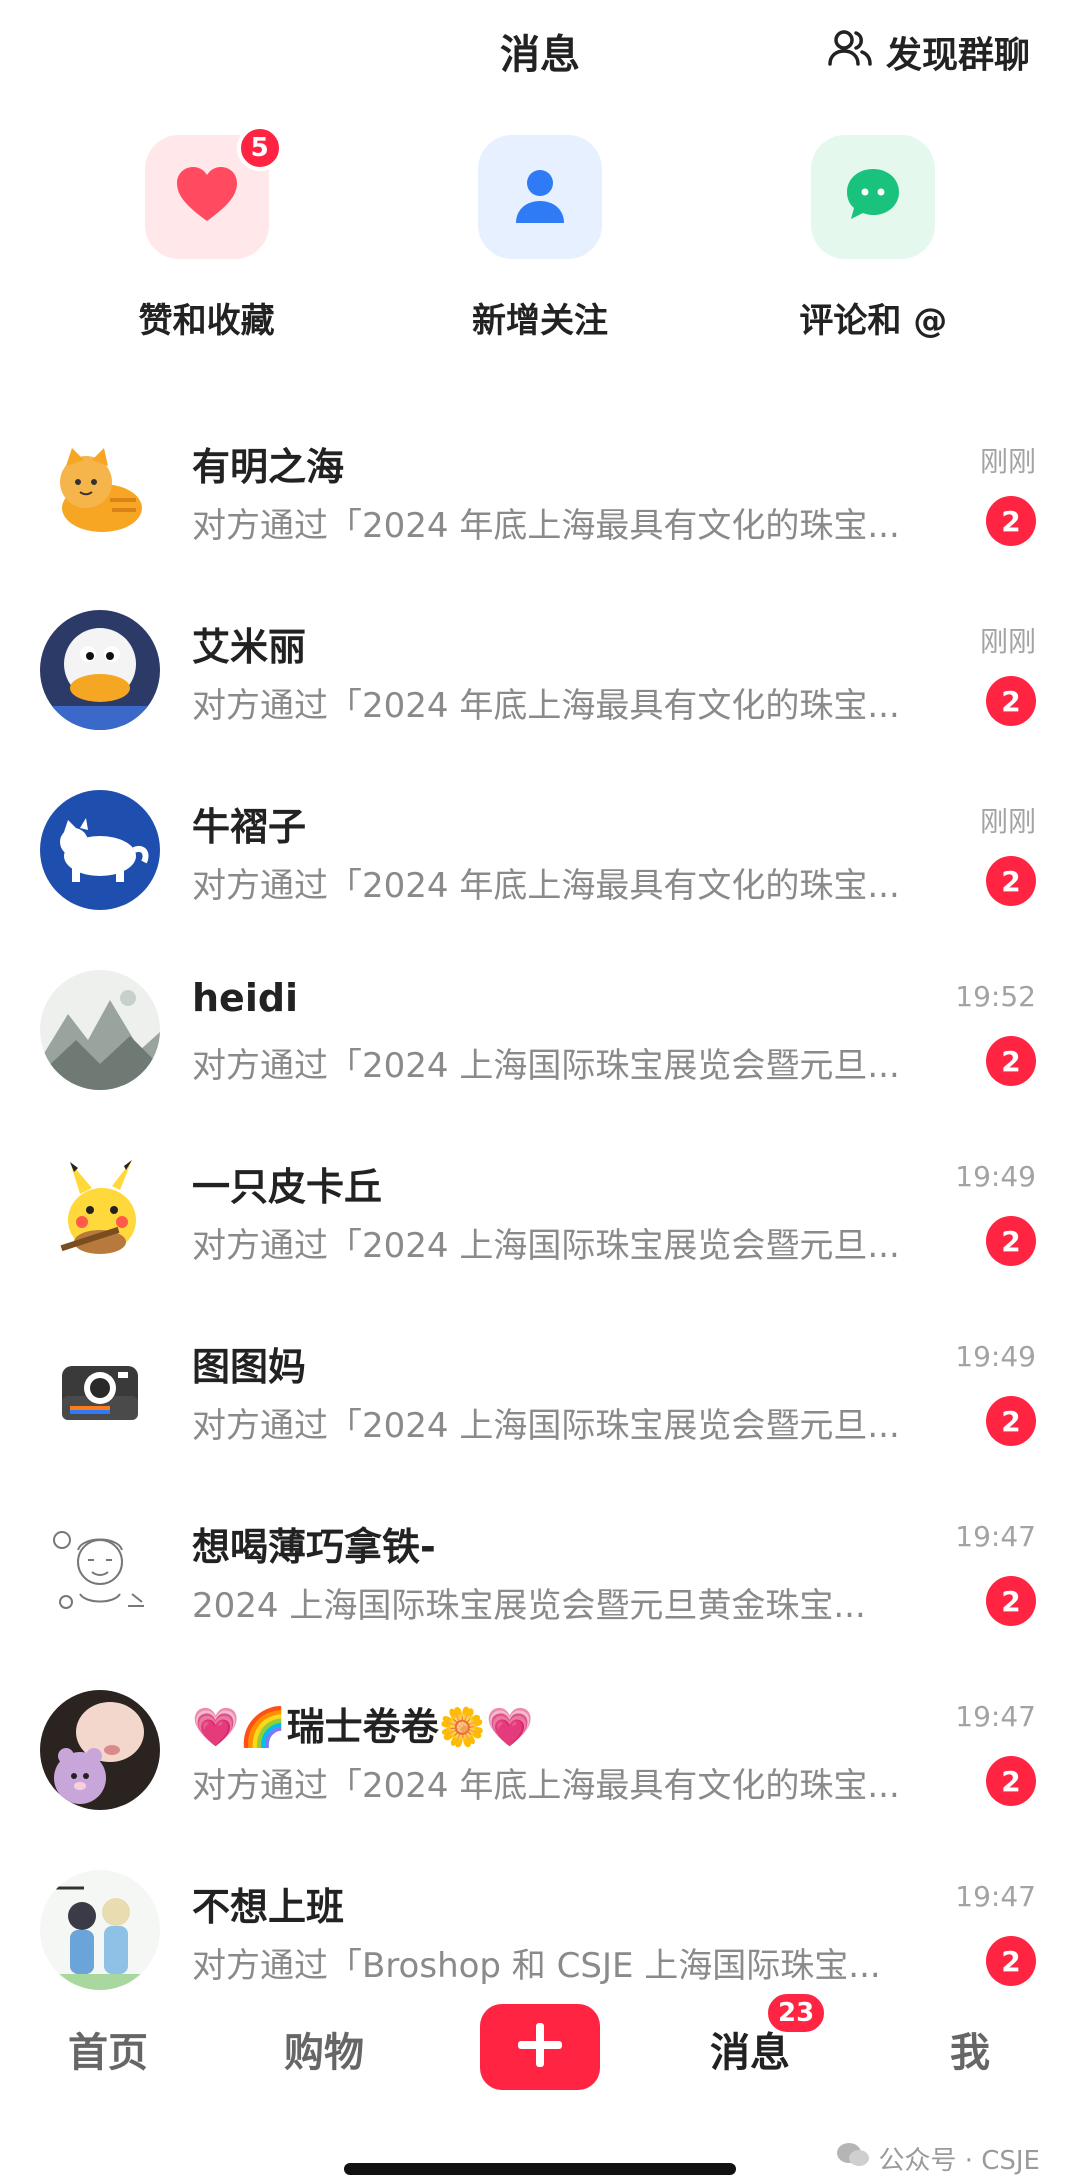  What do you see at coordinates (259, 148) in the screenshot?
I see `likes-badge: 5` at bounding box center [259, 148].